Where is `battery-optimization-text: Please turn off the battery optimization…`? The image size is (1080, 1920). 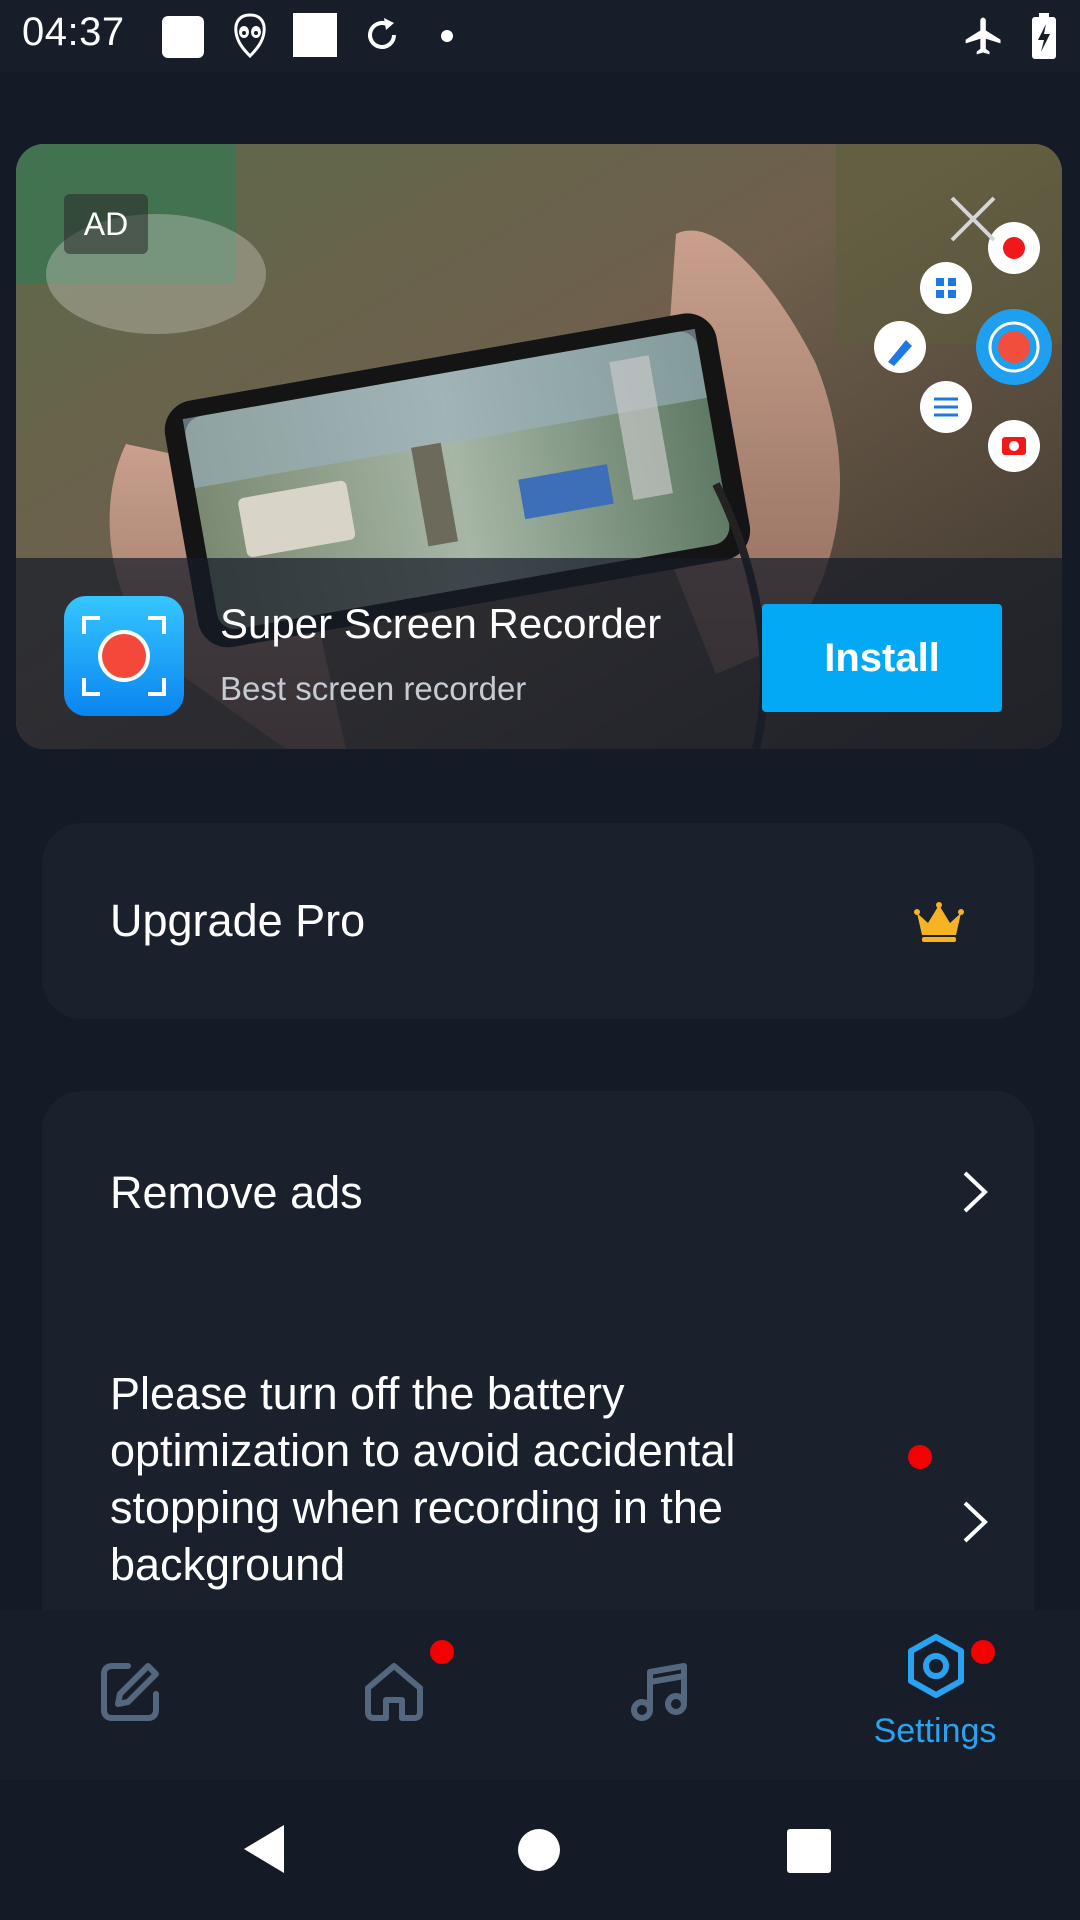 battery-optimization-text: Please turn off the battery optimization… is located at coordinates (423, 1479).